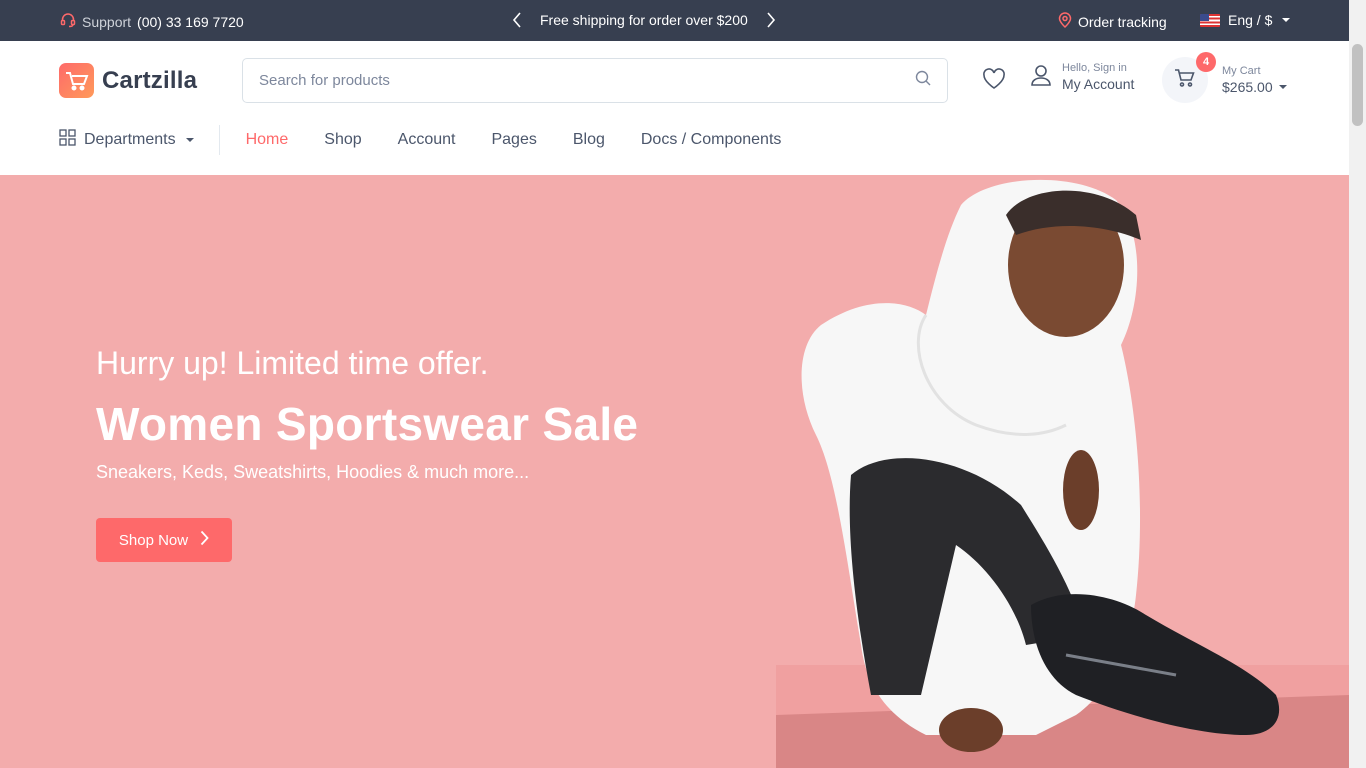 This screenshot has height=768, width=1366. What do you see at coordinates (1065, 21) in the screenshot?
I see `map-pin-icon` at bounding box center [1065, 21].